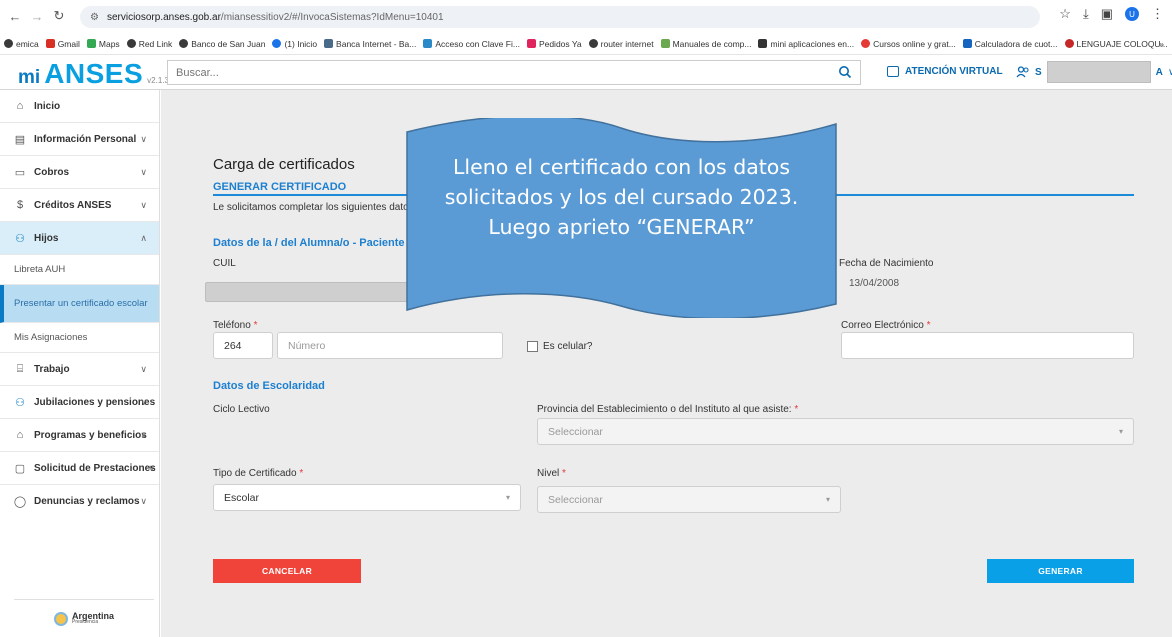  Describe the element at coordinates (309, 243) in the screenshot. I see `section-student-title: Datos de la / del Alumna/o - Paciente` at that location.